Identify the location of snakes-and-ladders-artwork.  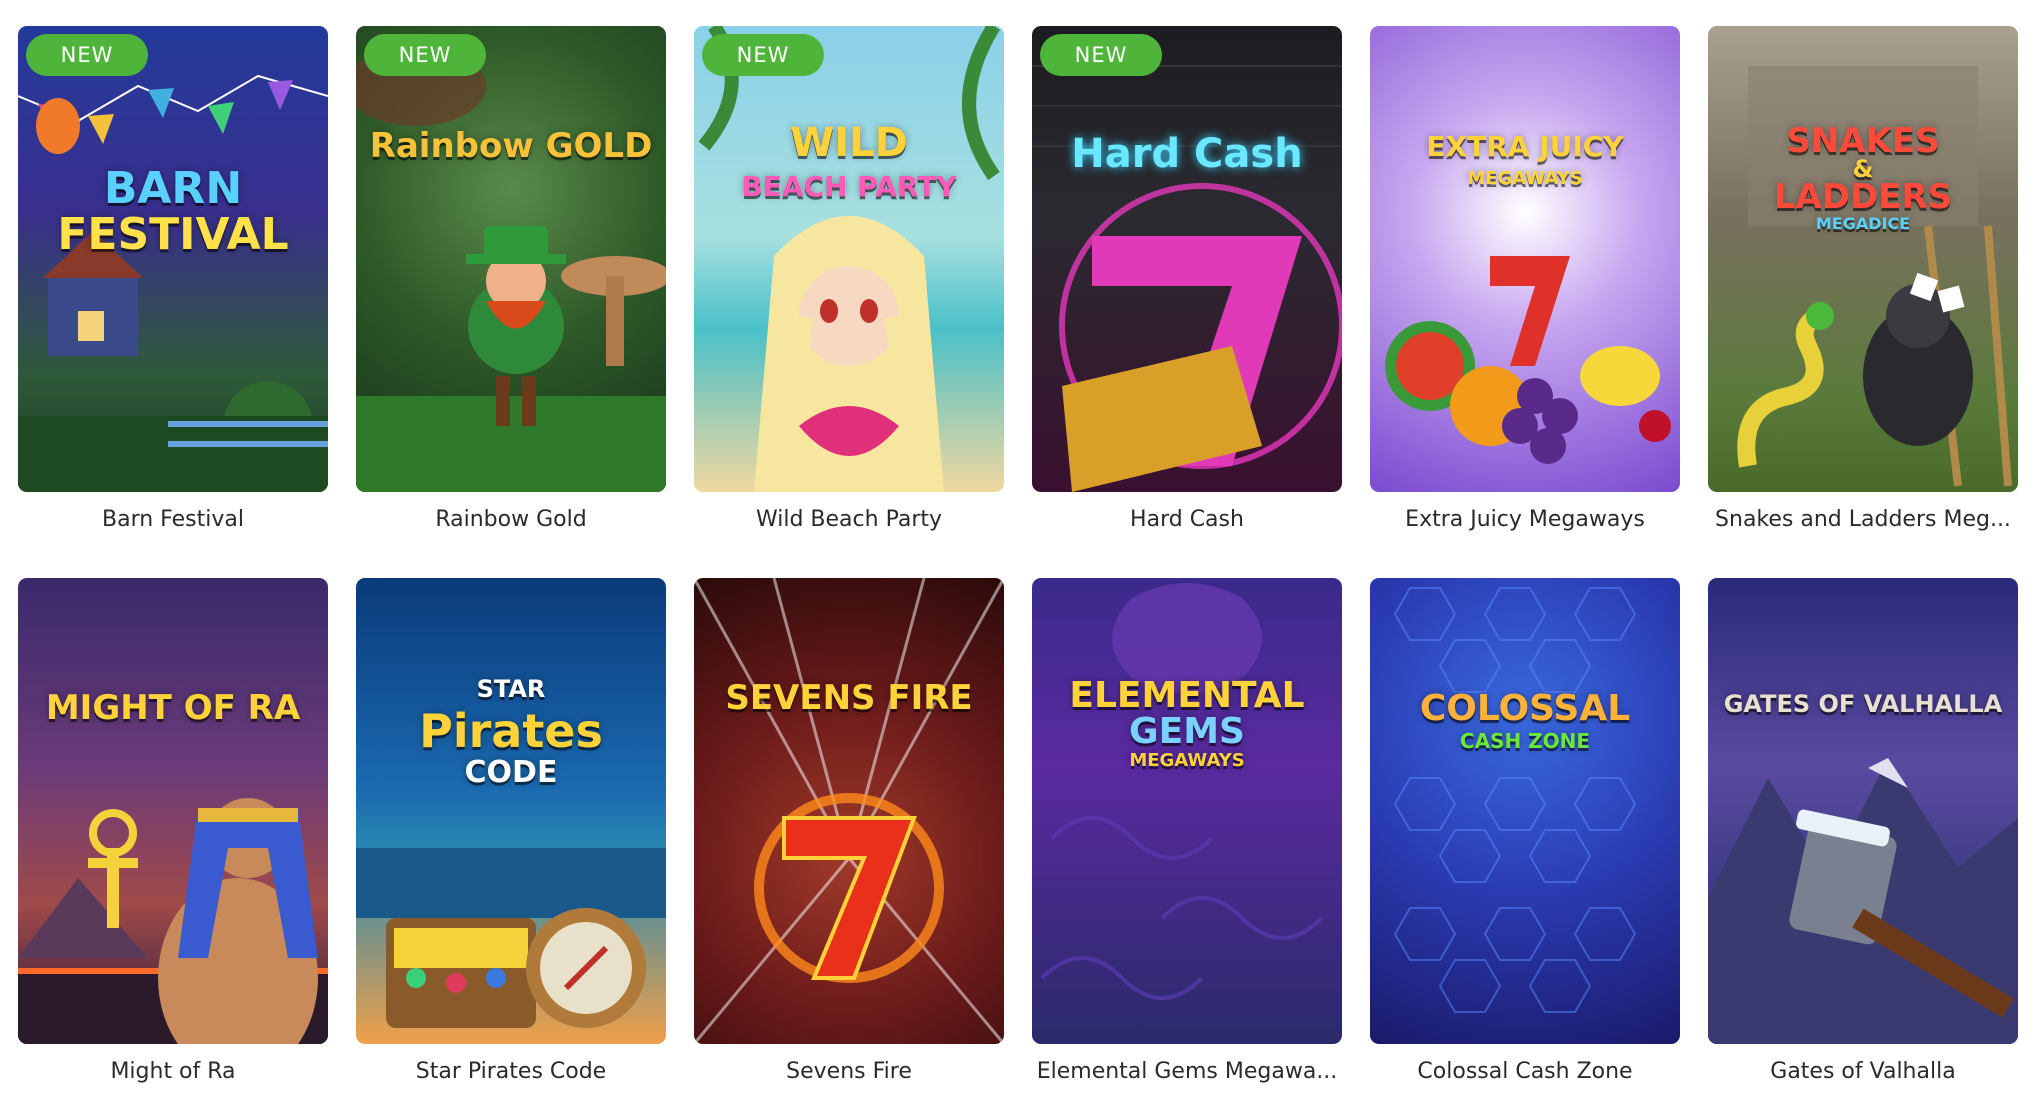
(1874, 276).